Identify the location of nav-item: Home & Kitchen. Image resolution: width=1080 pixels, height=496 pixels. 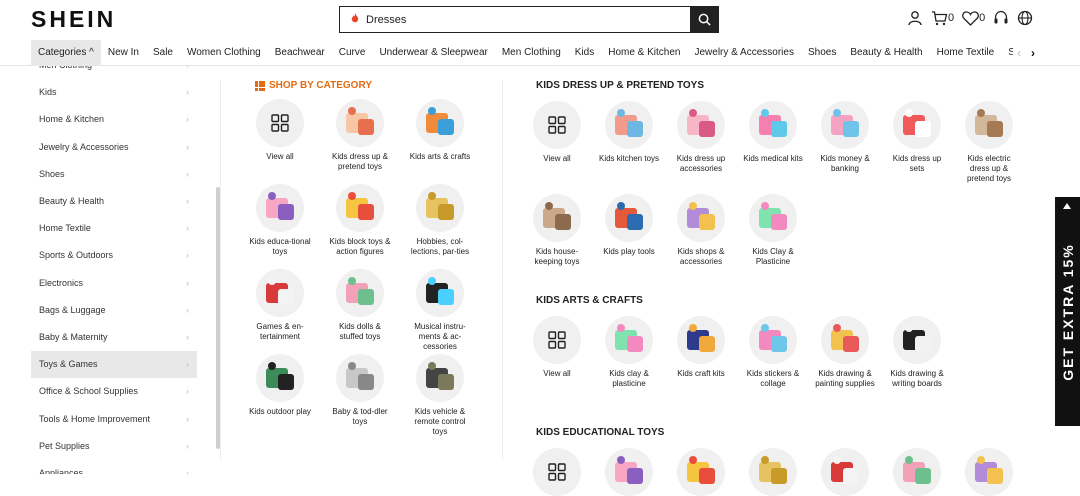
(644, 53).